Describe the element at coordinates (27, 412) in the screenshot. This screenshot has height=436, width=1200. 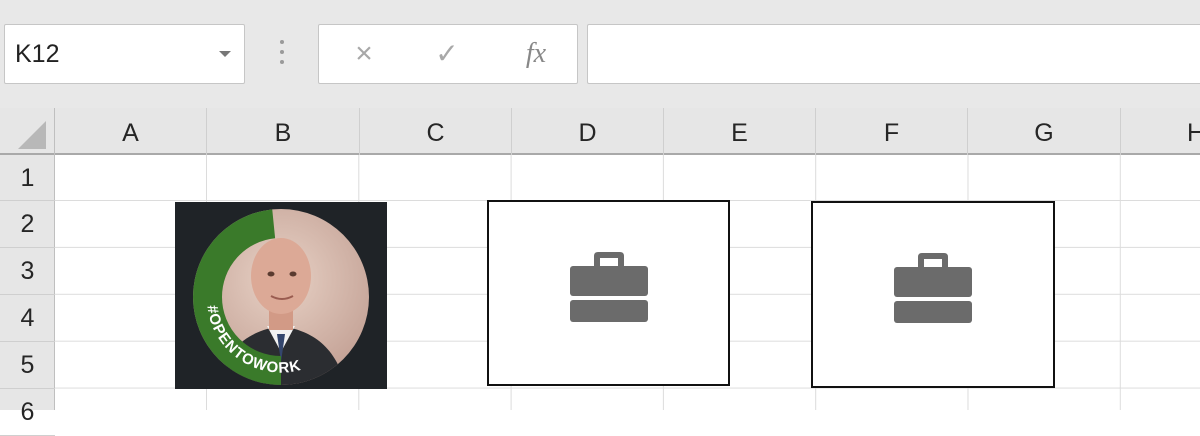
I see `row-header-6: 6` at that location.